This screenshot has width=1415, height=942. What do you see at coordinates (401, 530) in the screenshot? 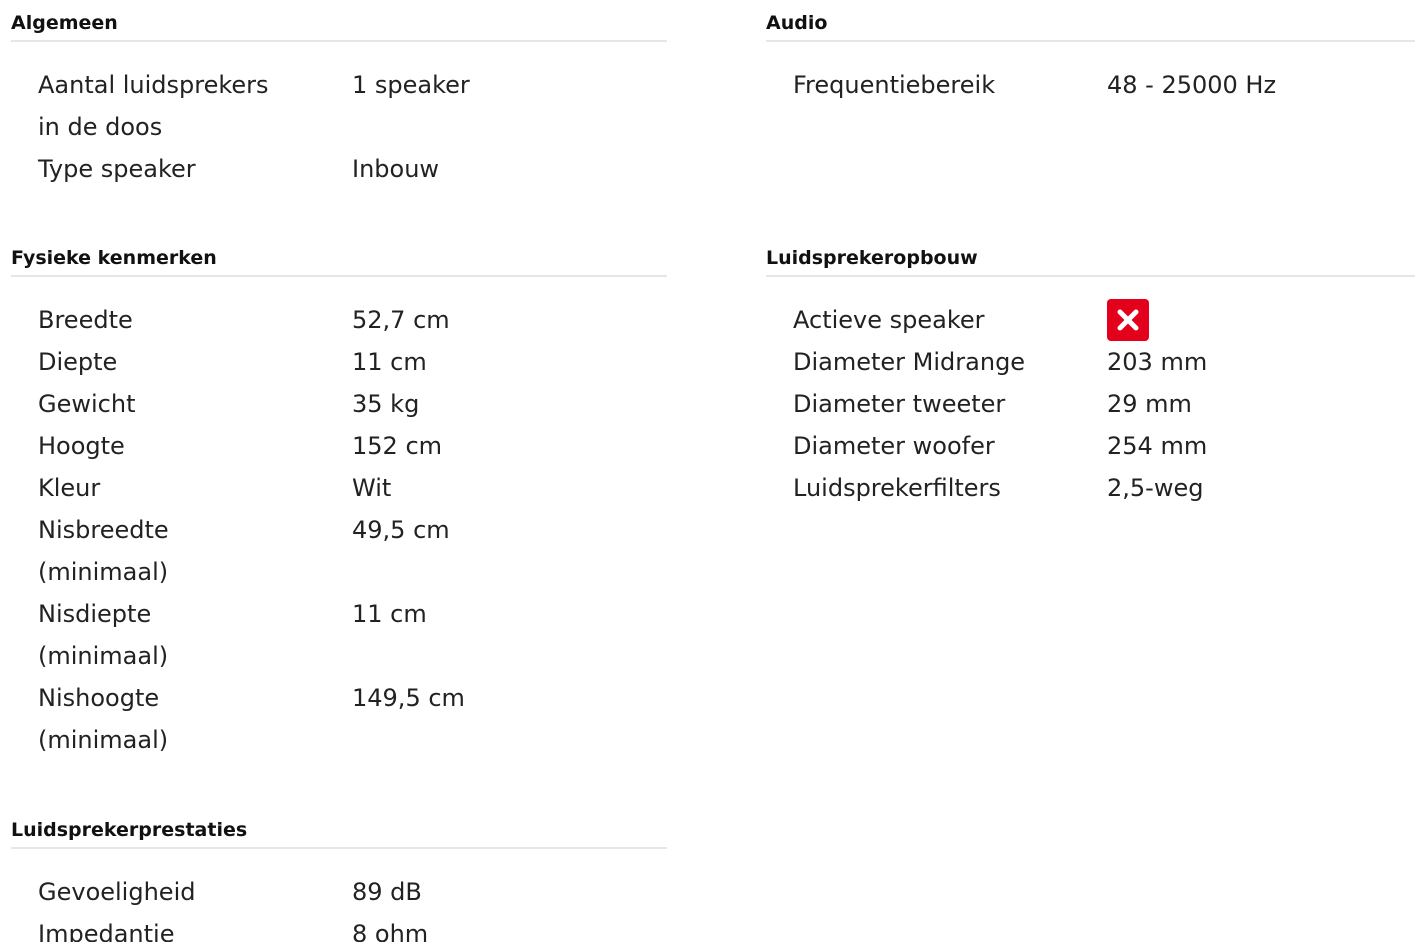
I see `spec-value: 49,5 cm` at bounding box center [401, 530].